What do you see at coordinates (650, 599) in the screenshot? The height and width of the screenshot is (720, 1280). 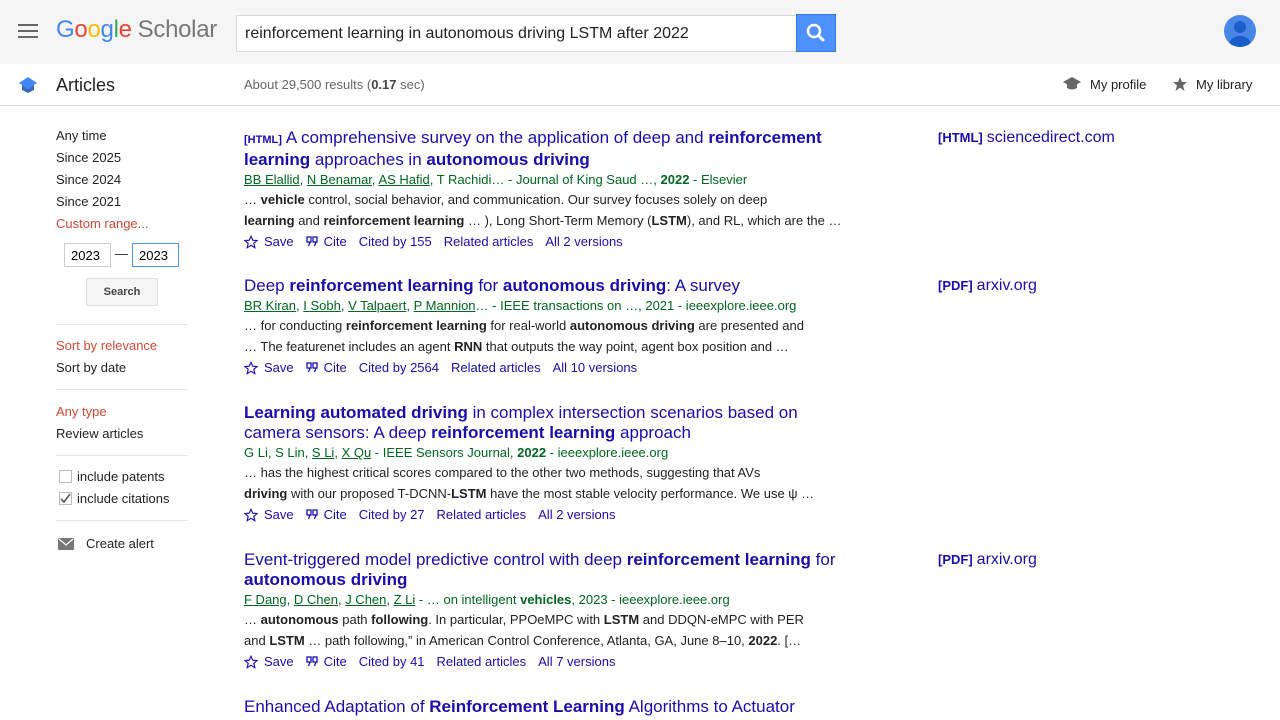 I see `author-meta-text: , 2023 - ieeexplore.ieee.org` at bounding box center [650, 599].